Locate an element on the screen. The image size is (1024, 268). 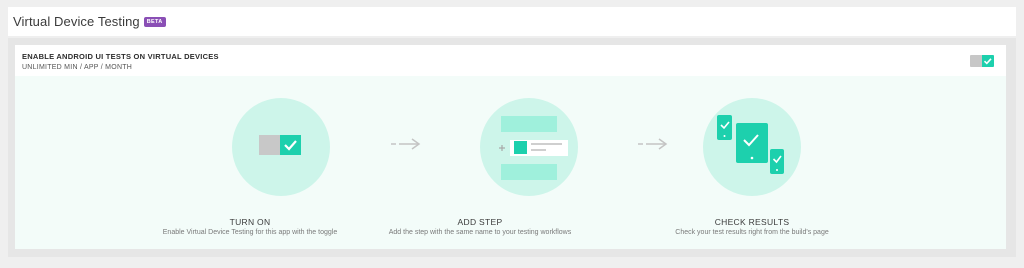
step-title: CHECK RESULTS is located at coordinates (752, 222).